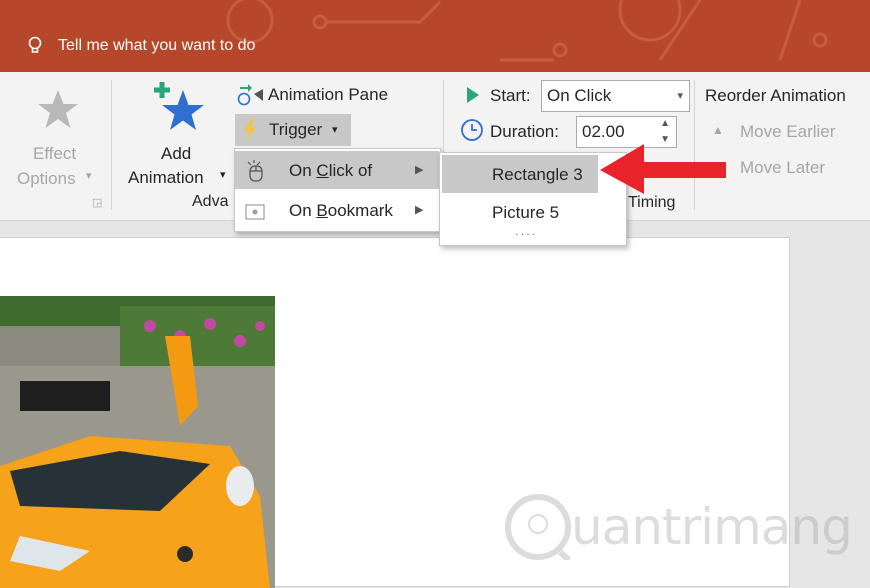  What do you see at coordinates (341, 210) in the screenshot?
I see `on-bookmark-label: On Bookmark` at bounding box center [341, 210].